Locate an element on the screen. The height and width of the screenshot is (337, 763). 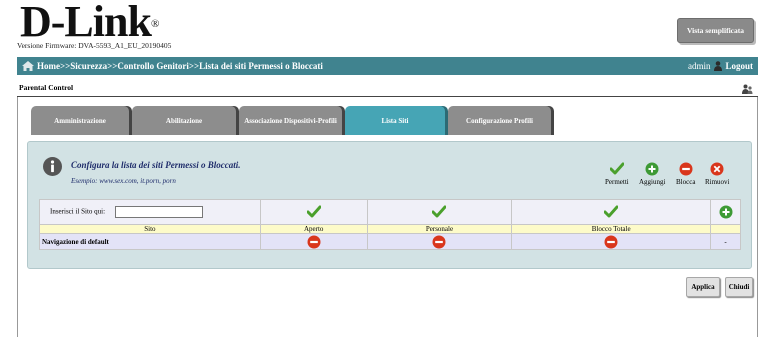
x-circle-icon is located at coordinates (717, 169).